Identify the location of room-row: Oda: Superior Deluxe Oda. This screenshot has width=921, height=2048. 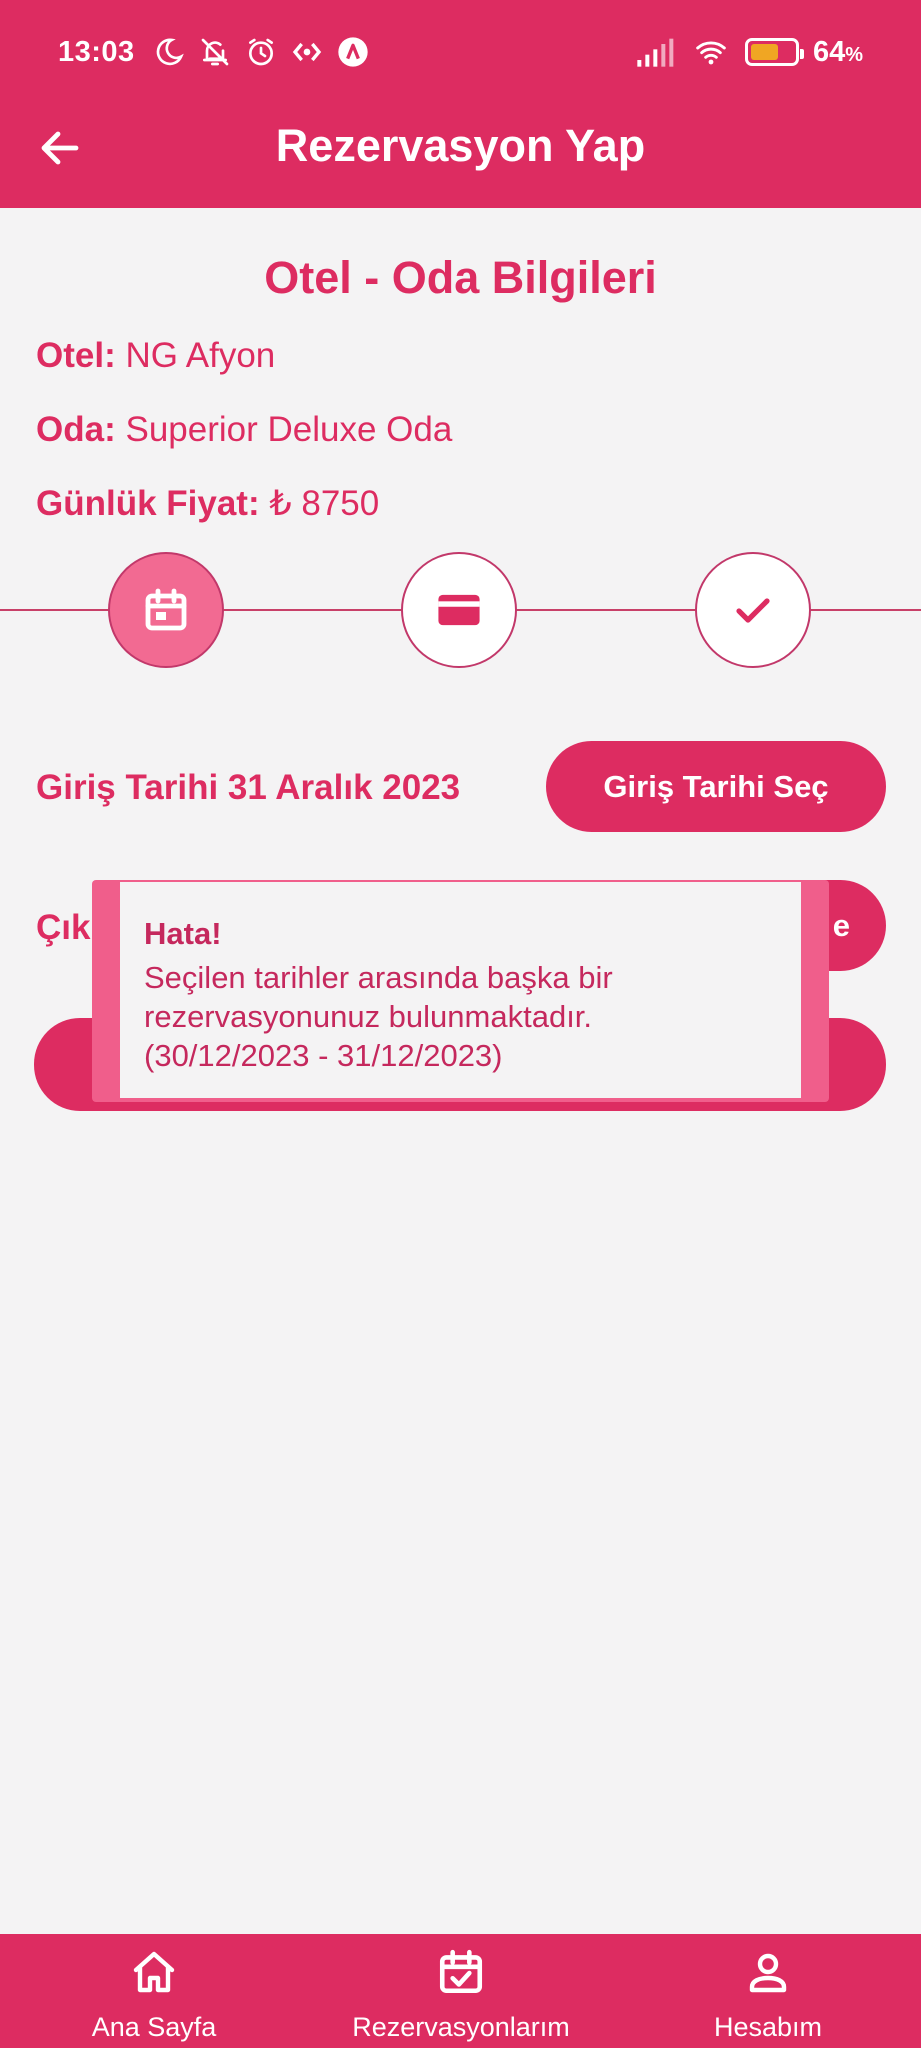
(244, 430).